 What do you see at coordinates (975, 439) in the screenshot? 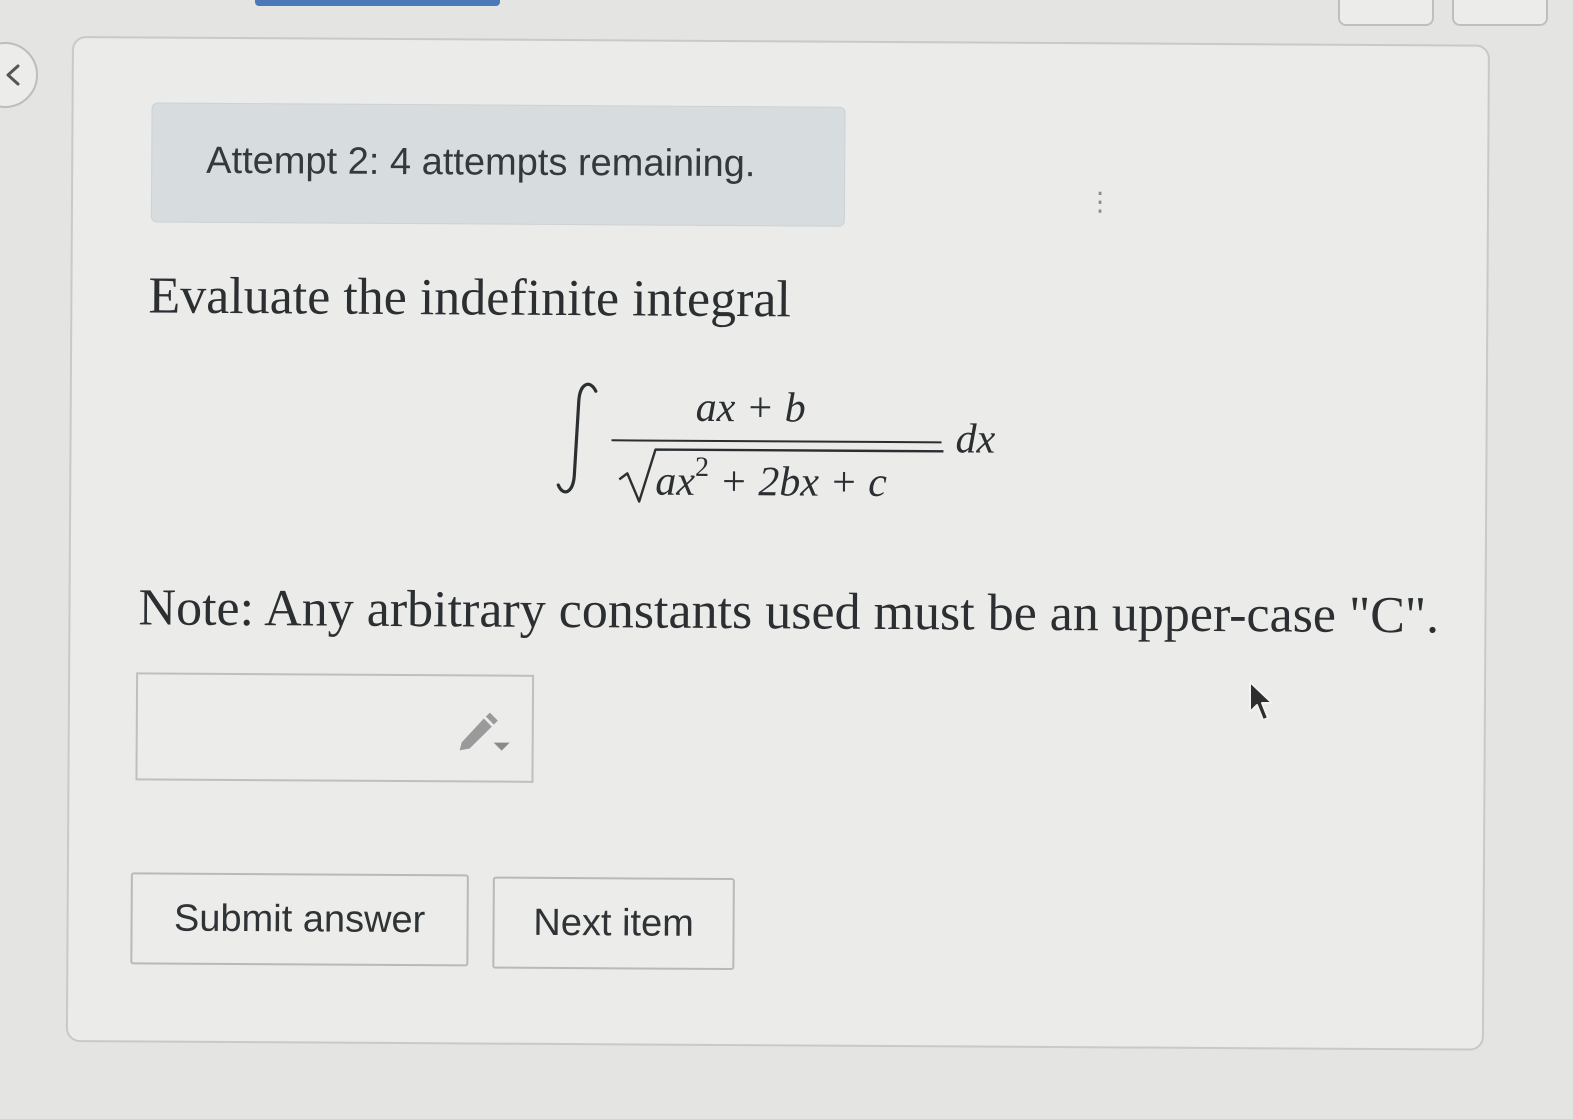
I see `formula-differential: dx` at bounding box center [975, 439].